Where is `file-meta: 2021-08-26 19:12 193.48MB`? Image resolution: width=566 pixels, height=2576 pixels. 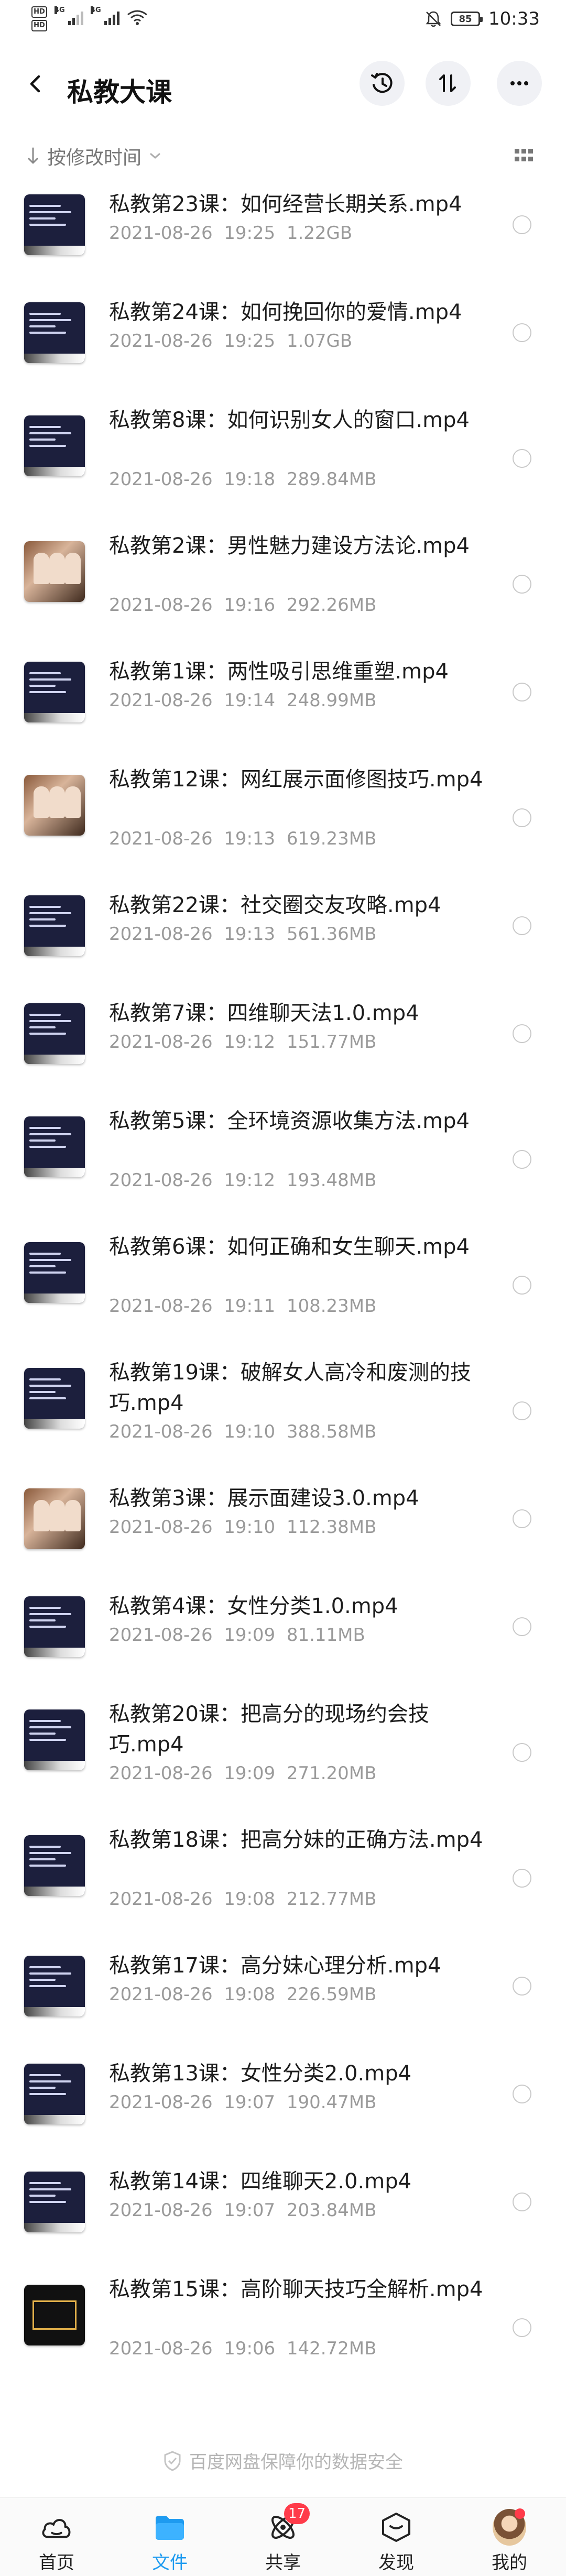 file-meta: 2021-08-26 19:12 193.48MB is located at coordinates (242, 1180).